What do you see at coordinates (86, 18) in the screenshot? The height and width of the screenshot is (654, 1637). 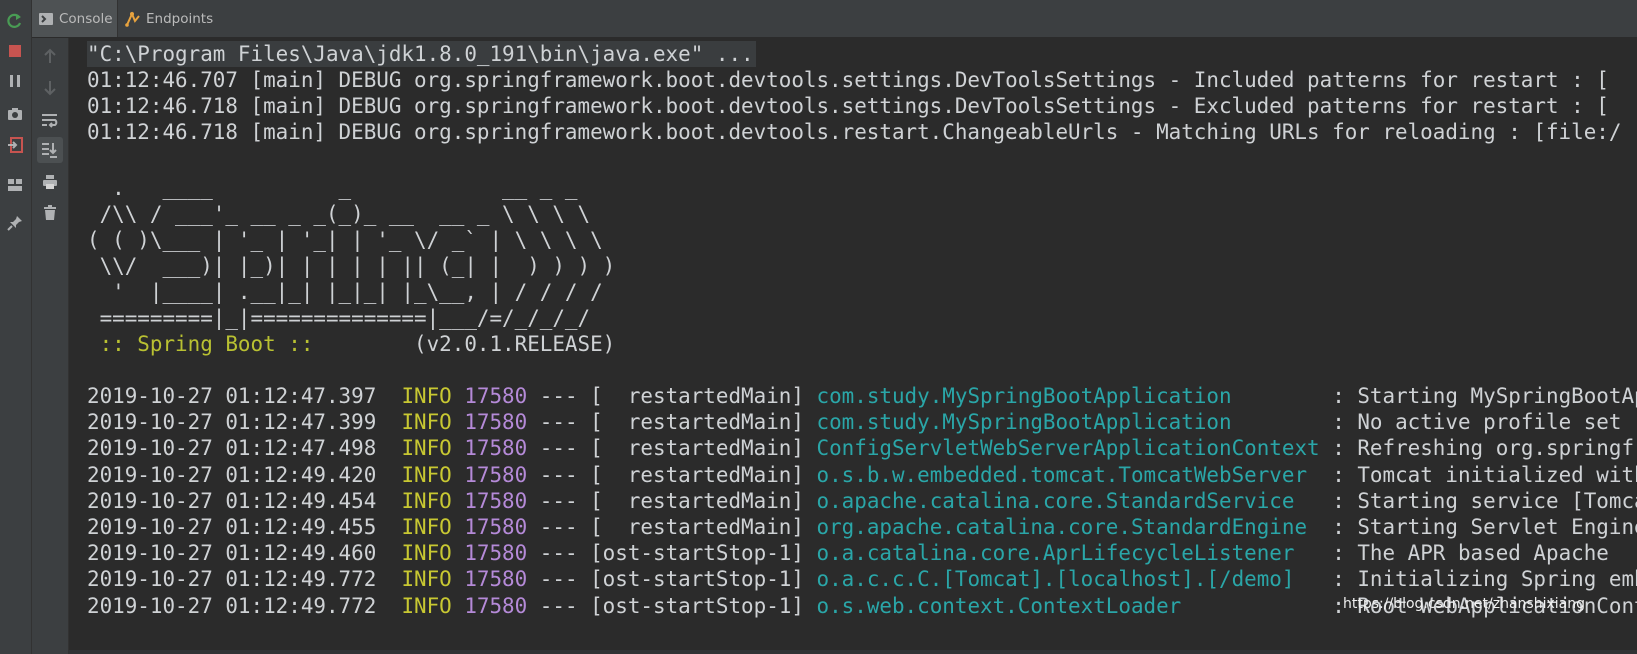 I see `tab-console-label: Console` at bounding box center [86, 18].